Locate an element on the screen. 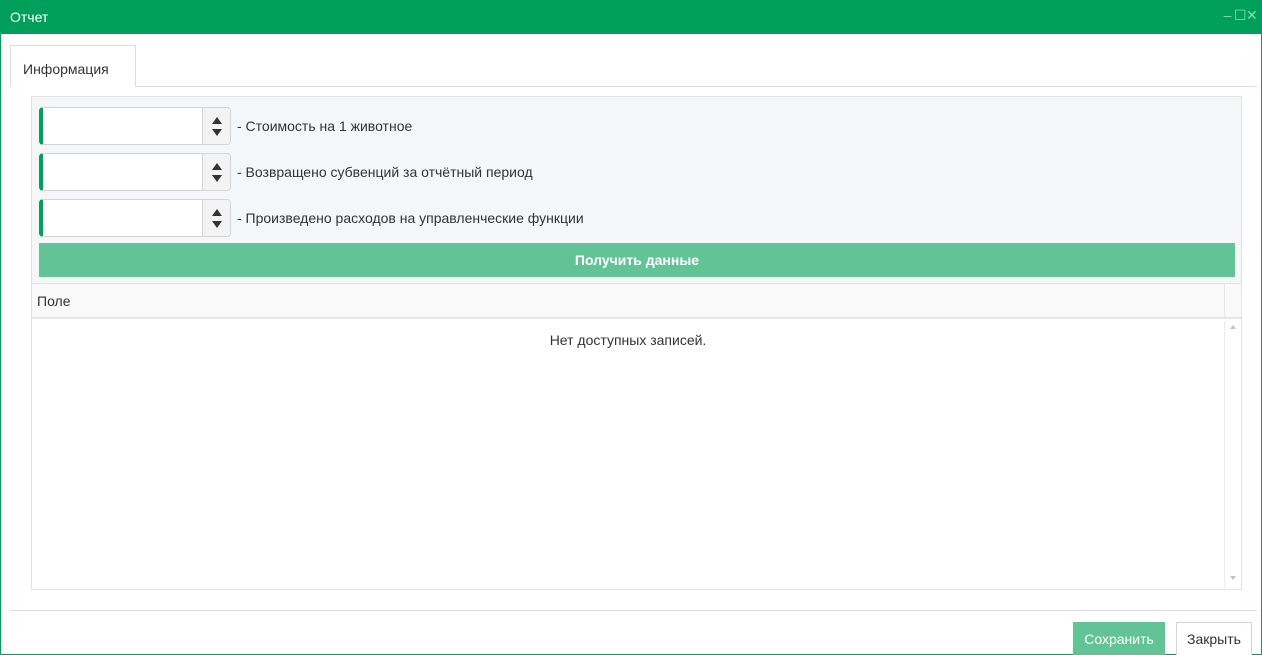 This screenshot has width=1262, height=655. cost-per-animal-label: - Стоимость на 1 животное is located at coordinates (325, 126).